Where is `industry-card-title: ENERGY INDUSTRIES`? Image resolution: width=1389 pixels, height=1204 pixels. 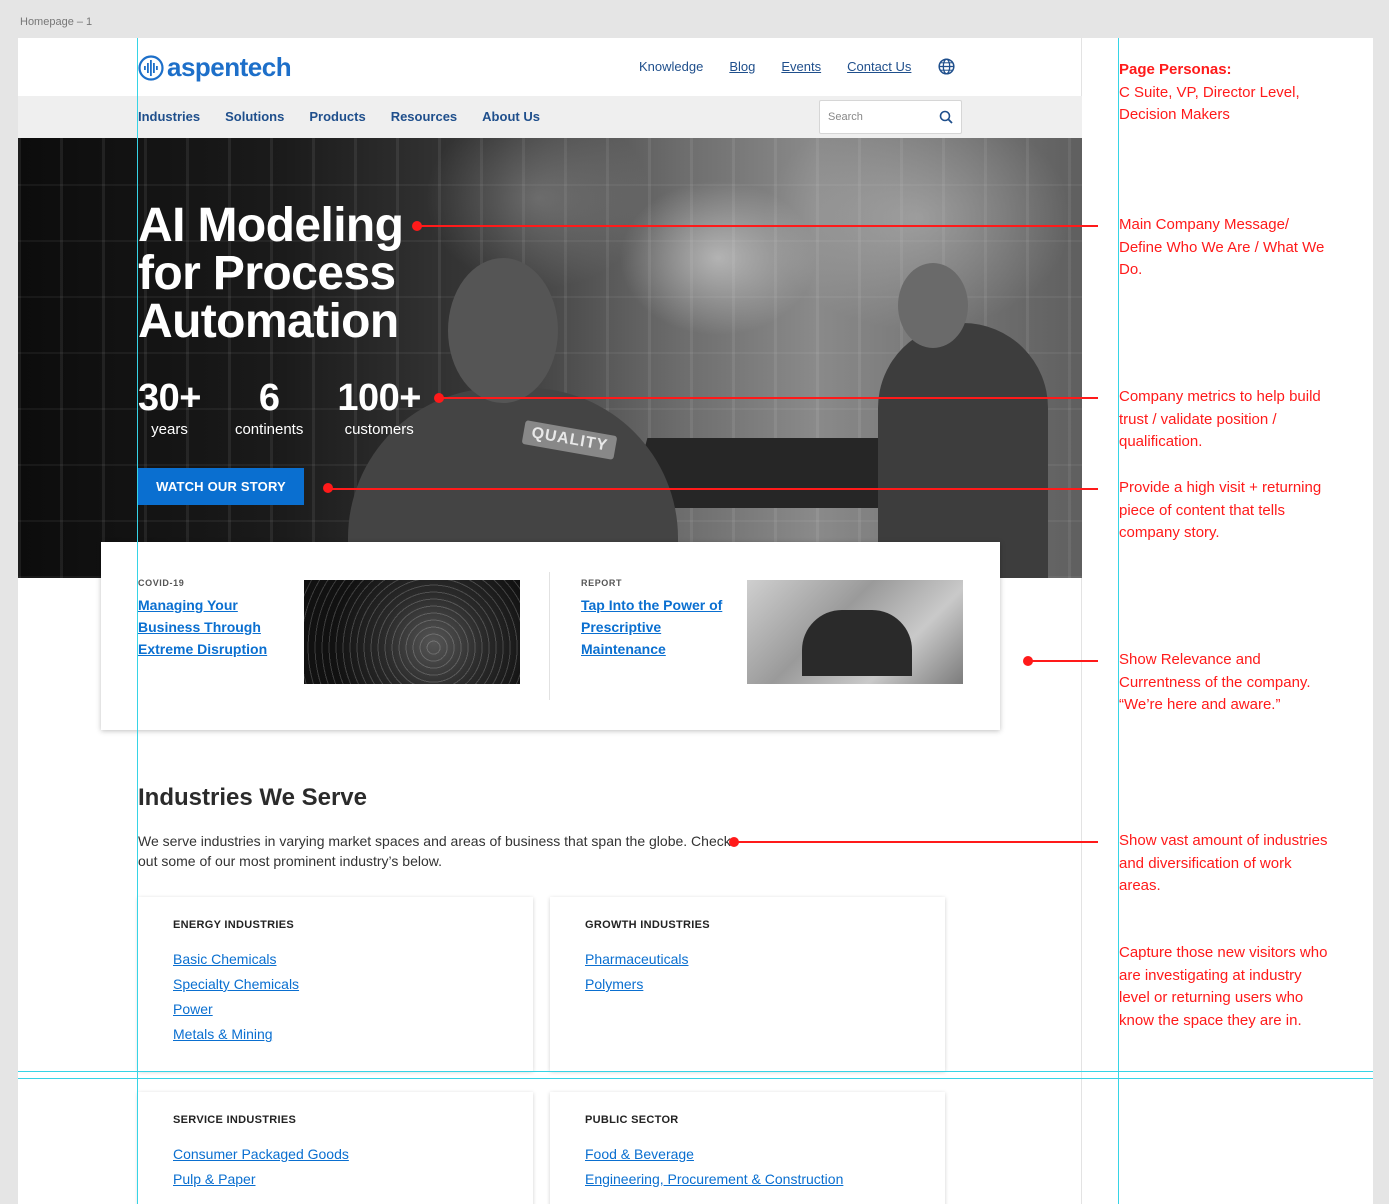
industry-card-title: ENERGY INDUSTRIES is located at coordinates (234, 925).